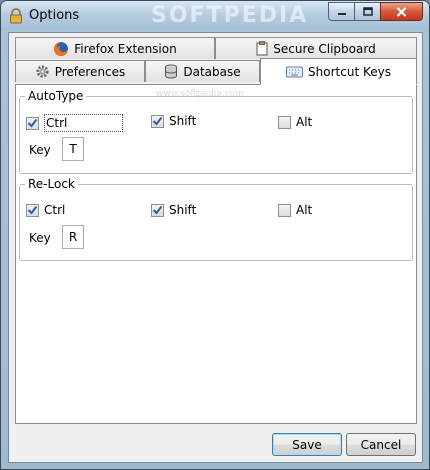  I want to click on tab-preferences: Preferences, so click(80, 71).